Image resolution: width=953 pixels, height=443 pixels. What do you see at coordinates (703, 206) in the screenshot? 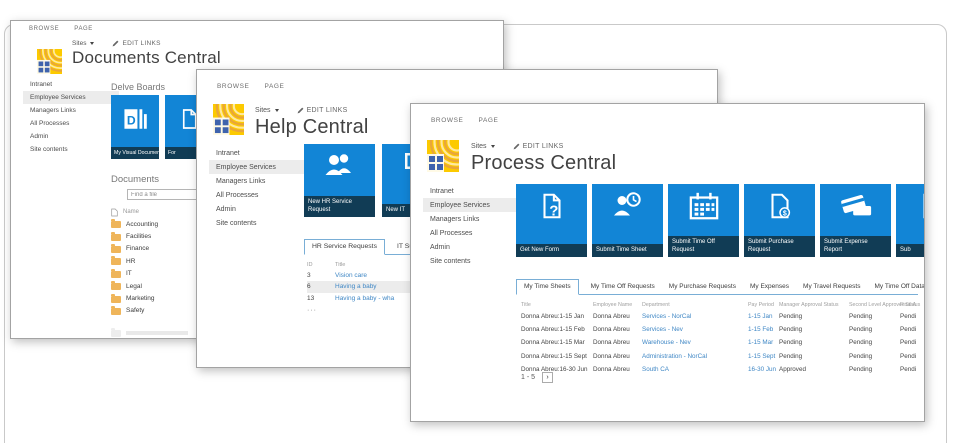
I see `calendar-icon` at bounding box center [703, 206].